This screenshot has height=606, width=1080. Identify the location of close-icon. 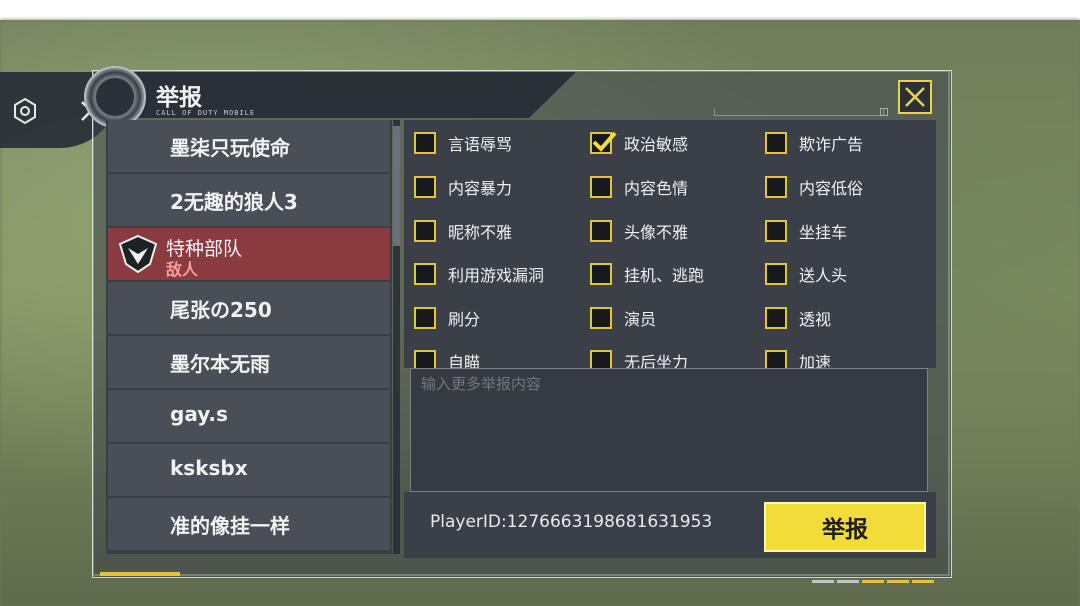
(915, 97).